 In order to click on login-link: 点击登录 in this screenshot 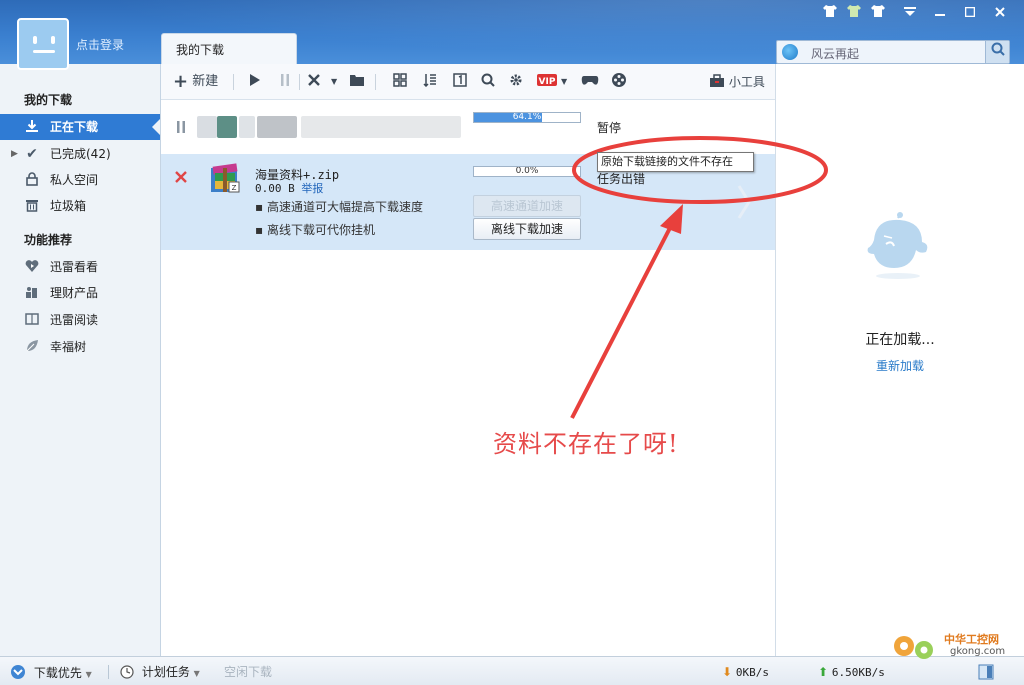, I will do `click(100, 44)`.